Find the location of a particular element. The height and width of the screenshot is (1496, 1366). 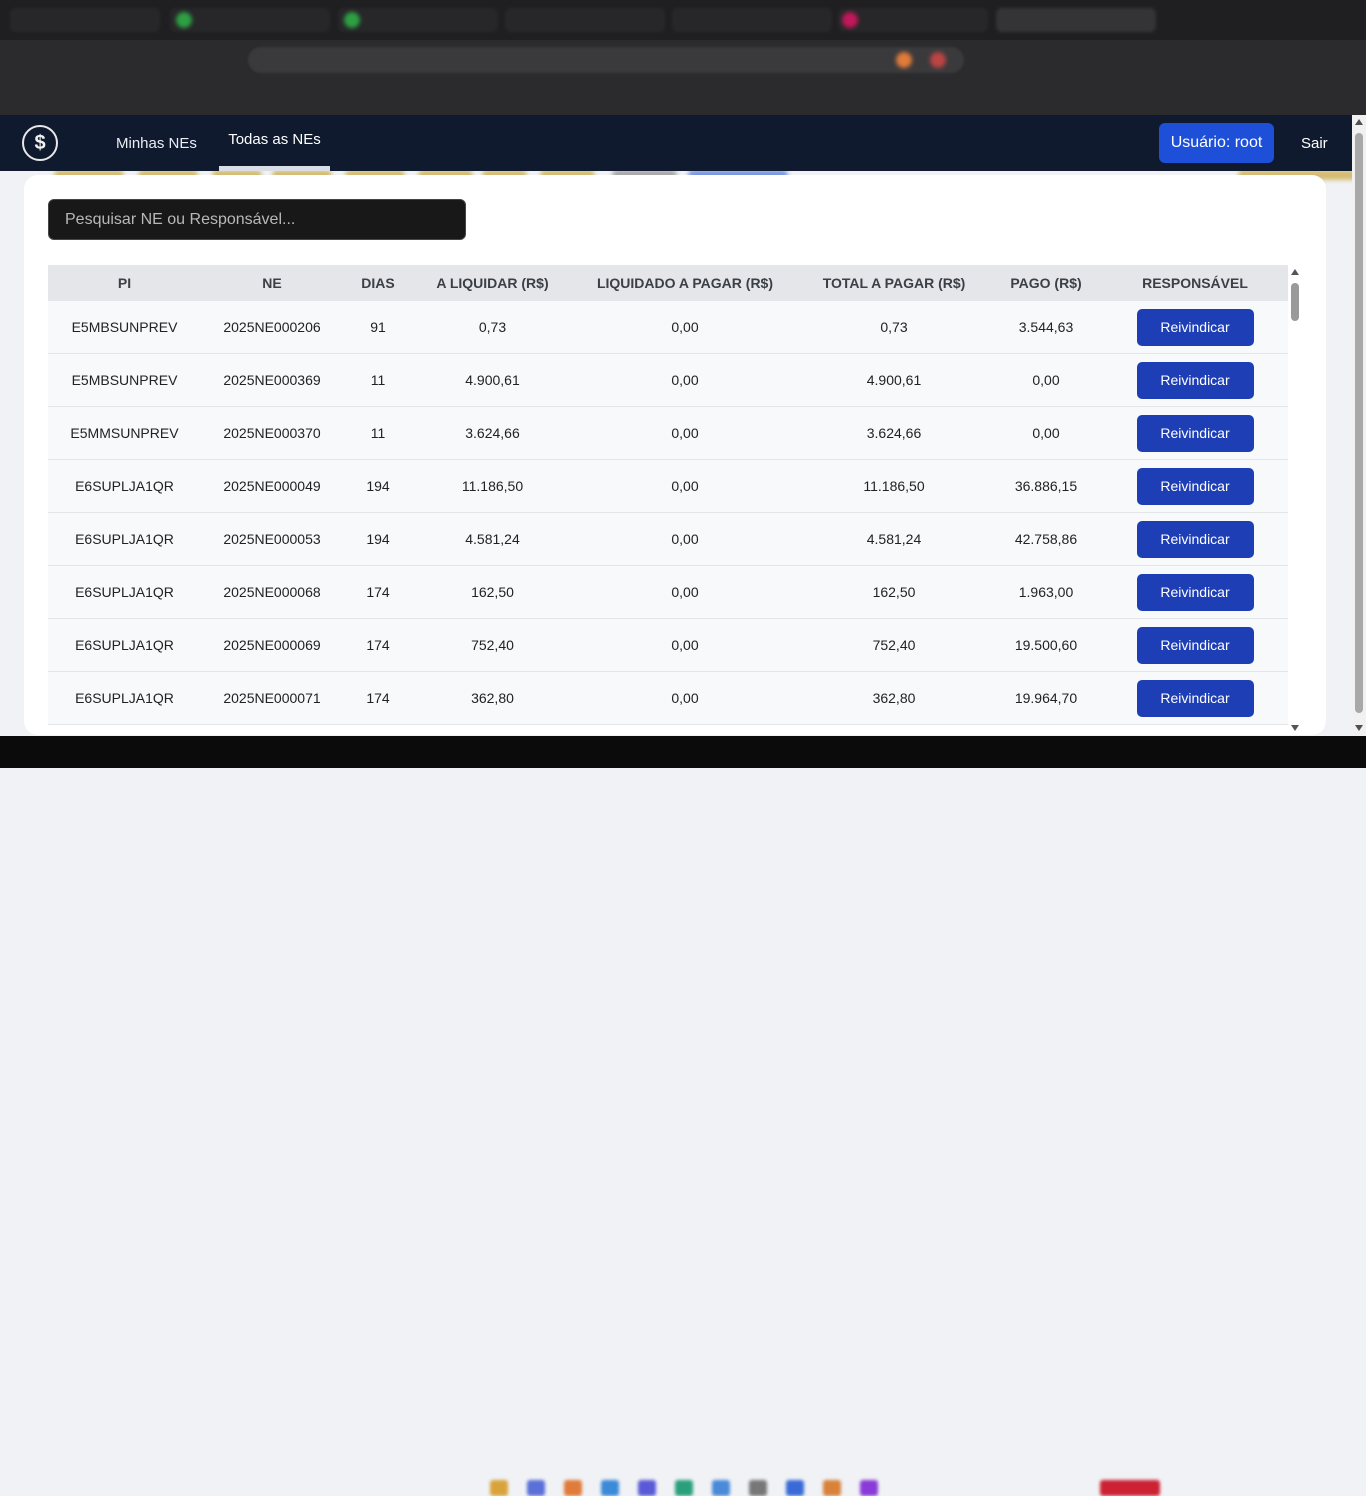

cell-ne: 2025NE000069 is located at coordinates (272, 645).